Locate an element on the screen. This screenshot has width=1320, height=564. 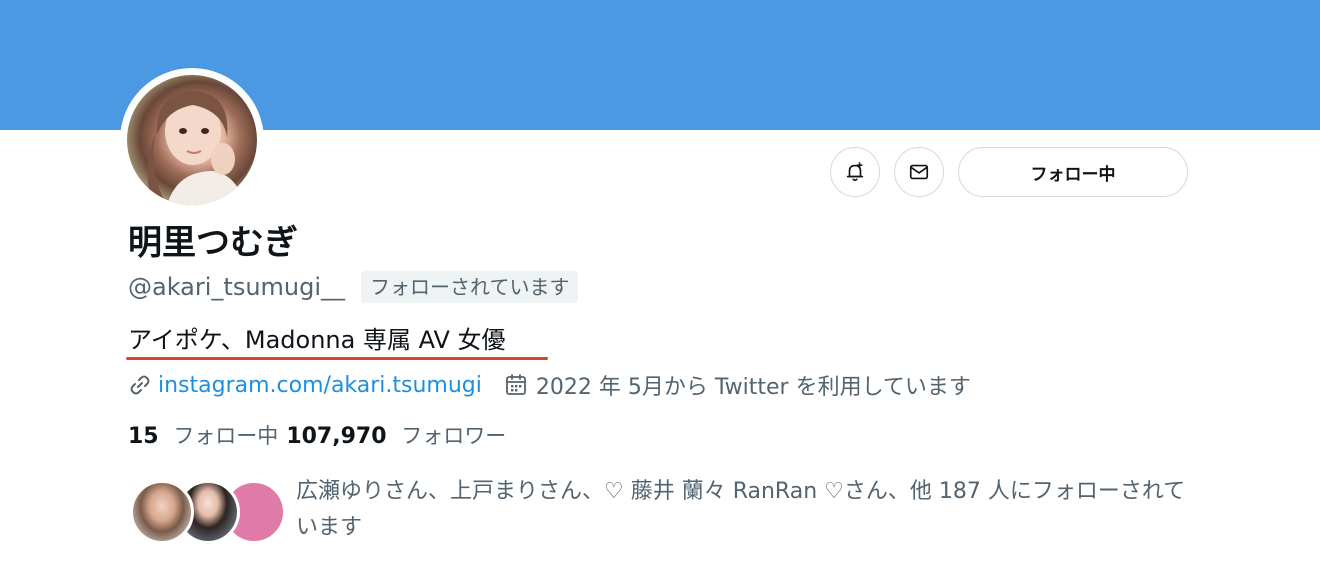
avatar-photo is located at coordinates (192, 140).